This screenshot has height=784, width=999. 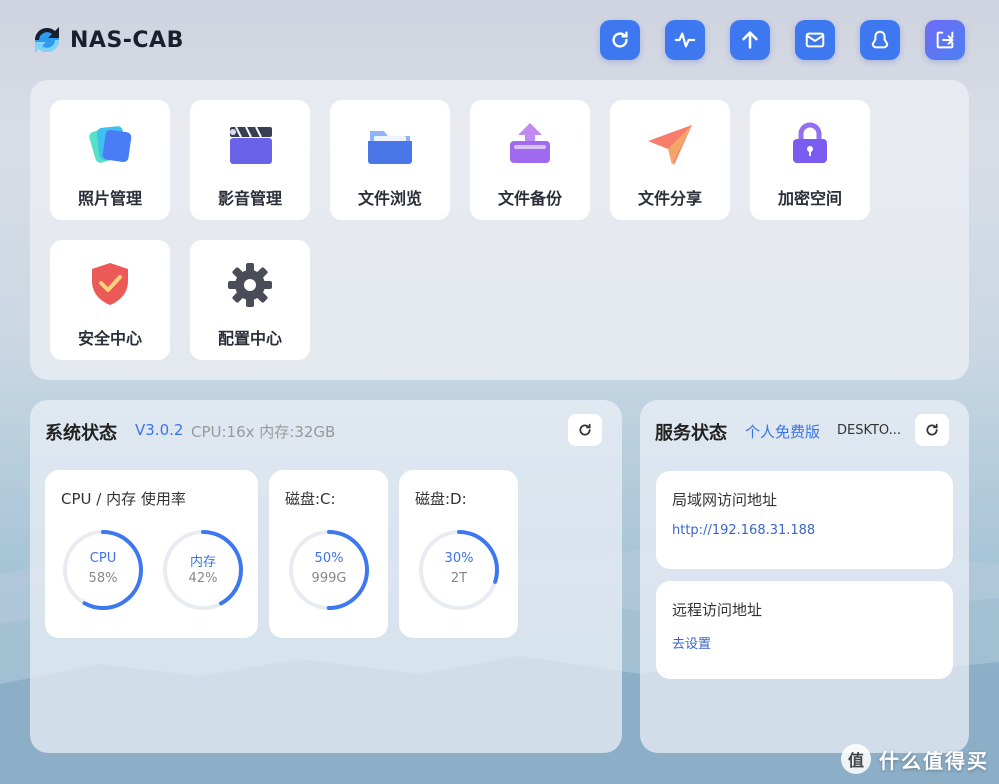 I want to click on user-button, so click(x=880, y=40).